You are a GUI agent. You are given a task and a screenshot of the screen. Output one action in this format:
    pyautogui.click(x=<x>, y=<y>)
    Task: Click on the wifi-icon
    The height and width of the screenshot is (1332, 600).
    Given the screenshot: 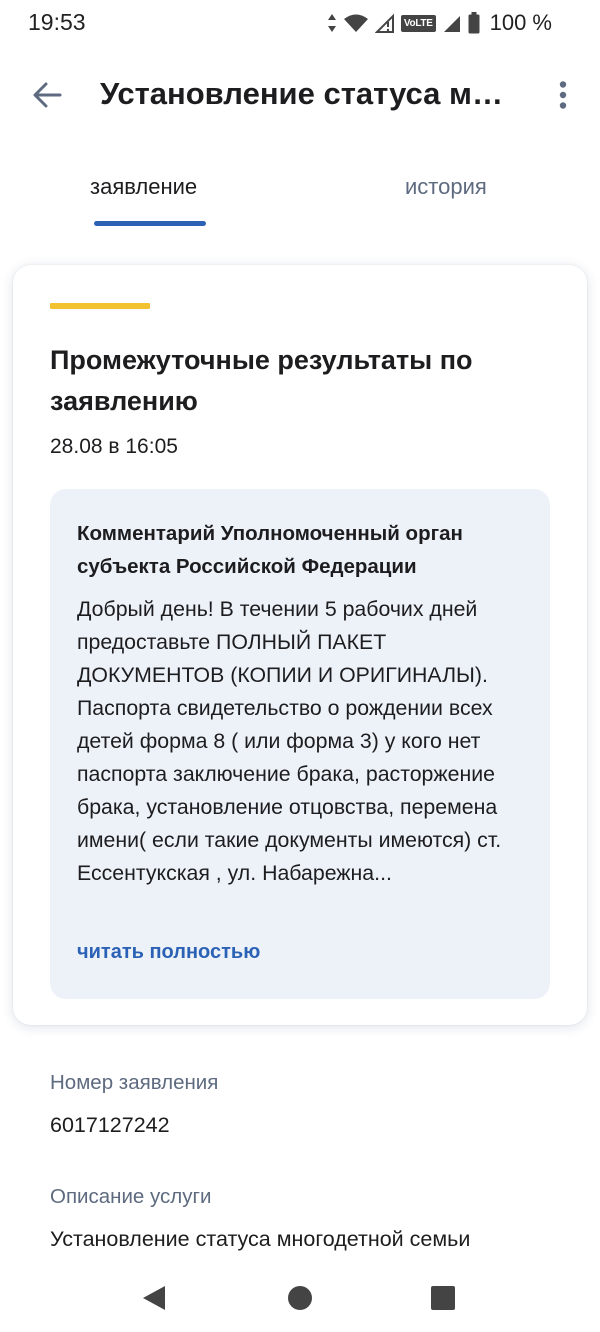 What is the action you would take?
    pyautogui.click(x=356, y=23)
    